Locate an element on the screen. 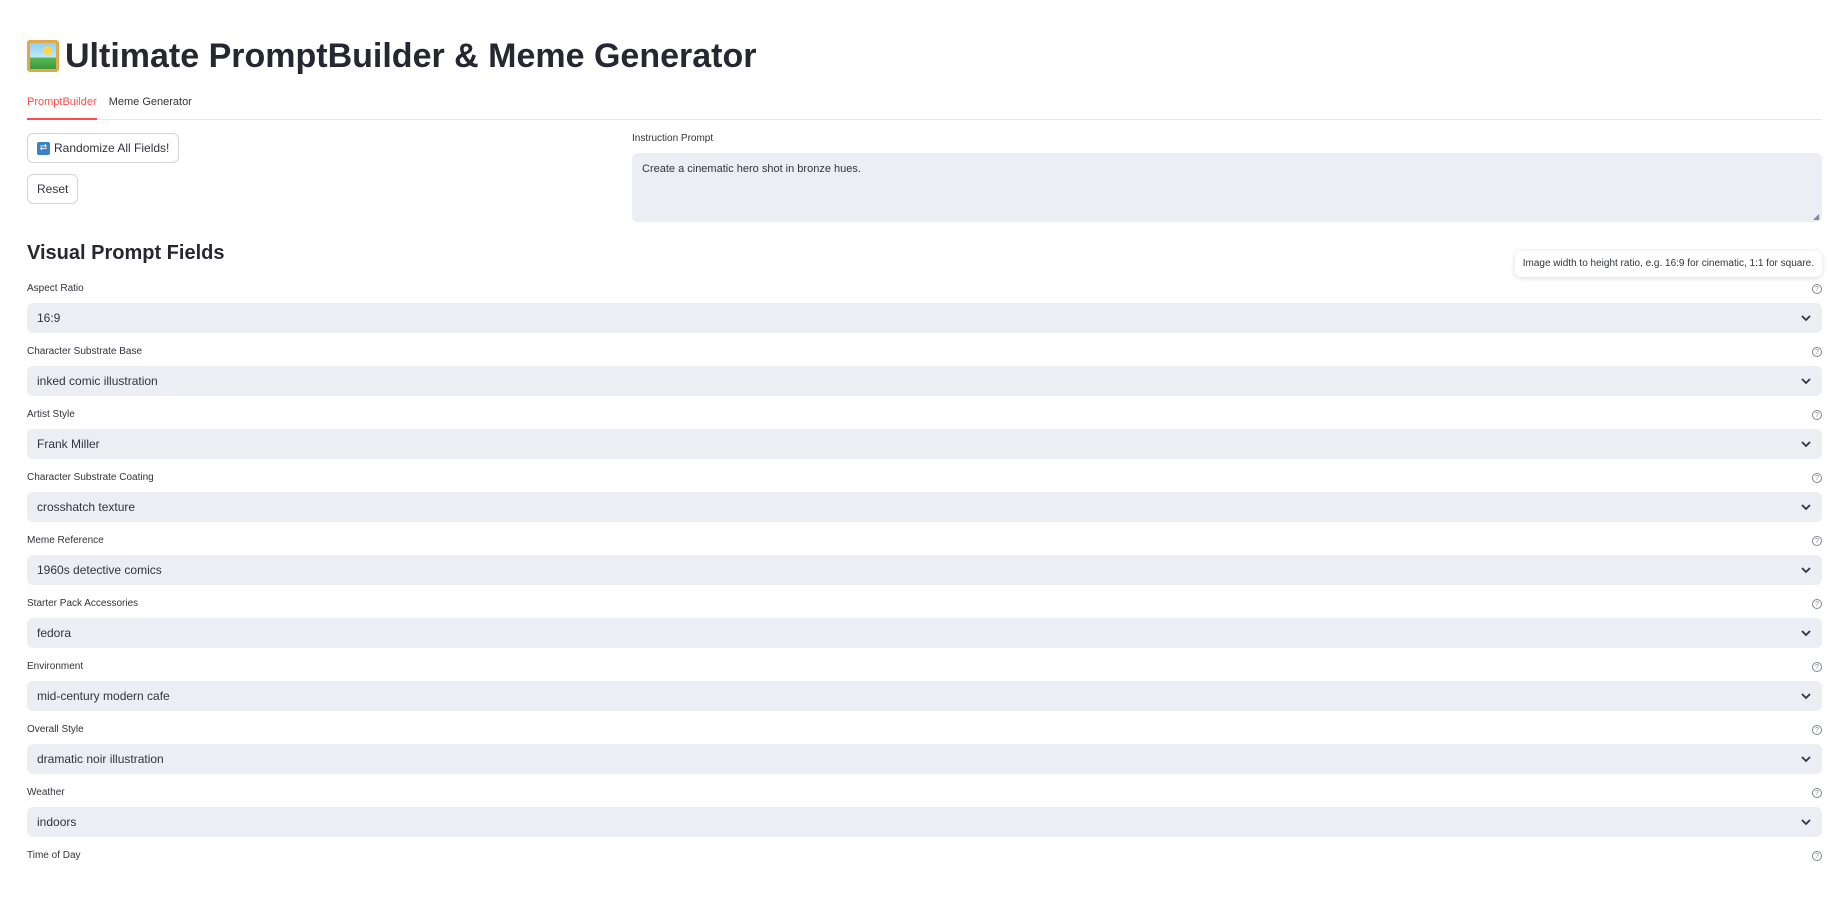 The width and height of the screenshot is (1841, 912). reset-button-label: Reset is located at coordinates (53, 189).